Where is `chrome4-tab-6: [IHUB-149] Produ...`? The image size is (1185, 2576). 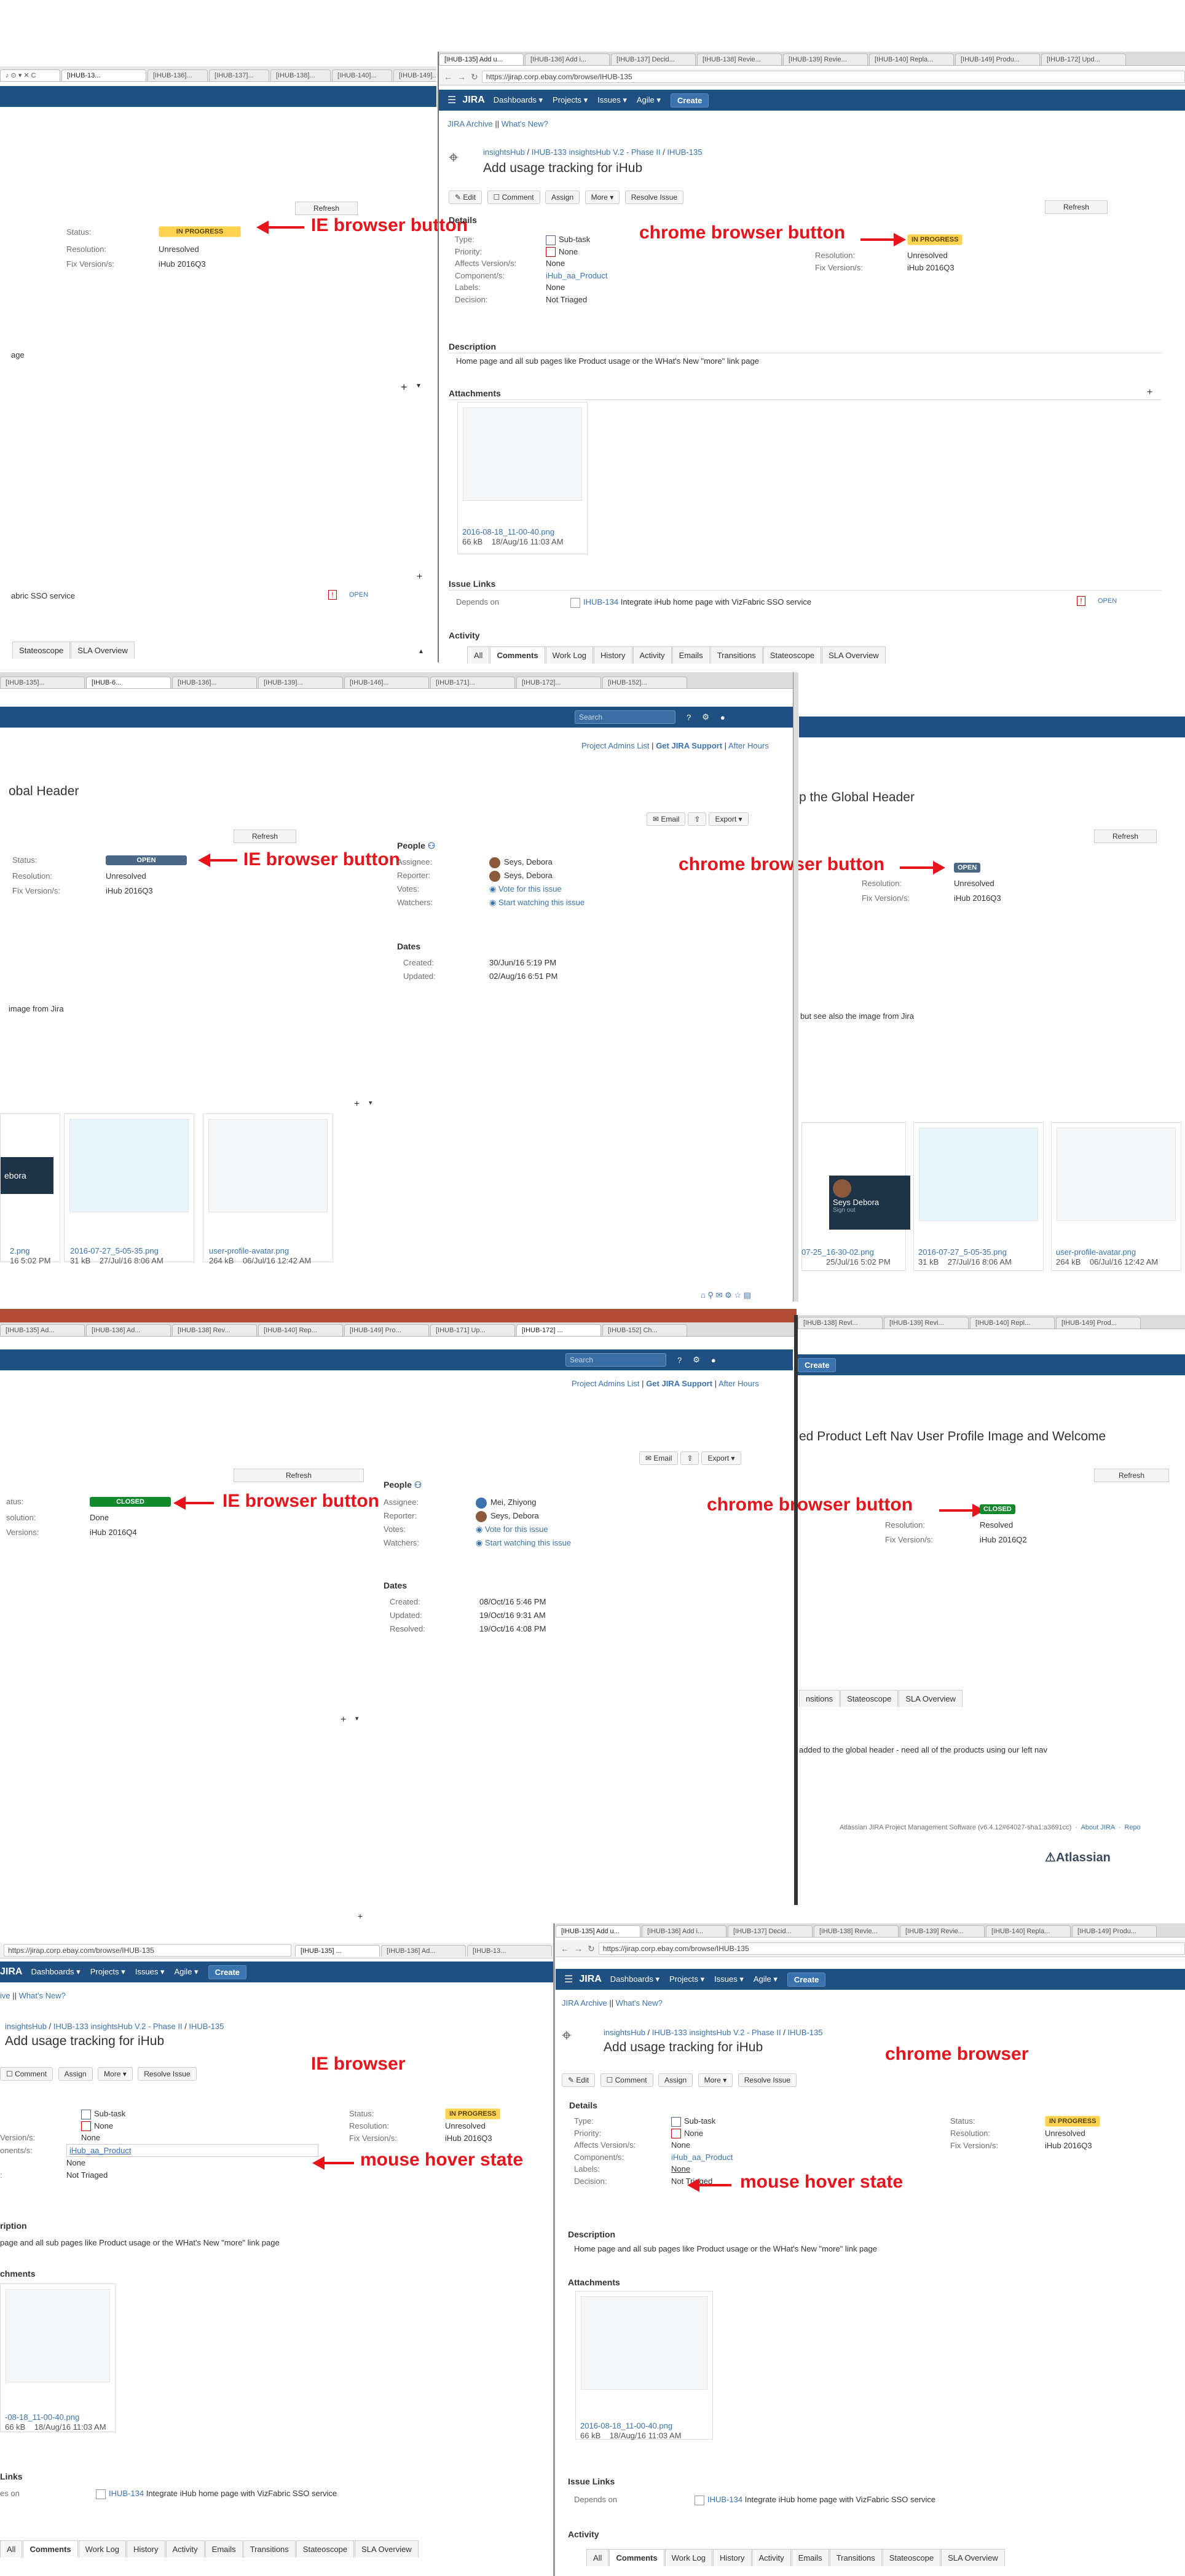 chrome4-tab-6: [IHUB-149] Produ... is located at coordinates (1114, 1931).